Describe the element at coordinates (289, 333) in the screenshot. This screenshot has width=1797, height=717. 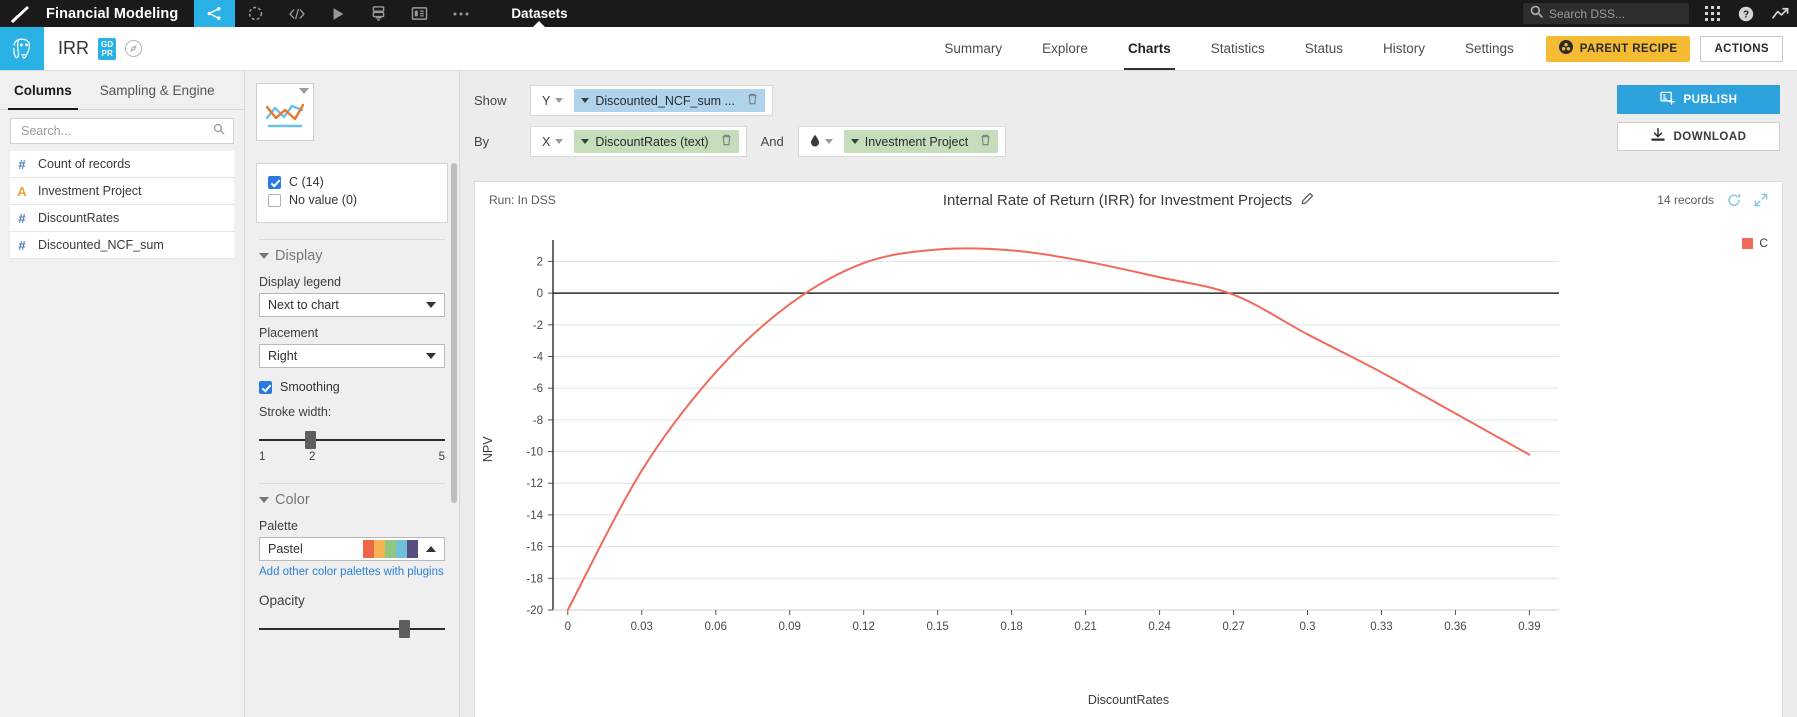
I see `placement-label: Placement` at that location.